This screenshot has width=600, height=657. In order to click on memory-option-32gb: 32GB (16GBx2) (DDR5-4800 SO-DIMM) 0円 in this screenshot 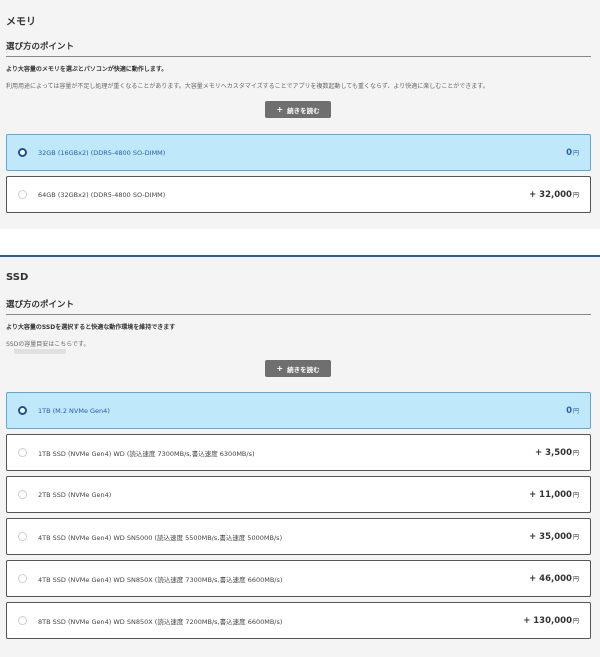, I will do `click(298, 152)`.